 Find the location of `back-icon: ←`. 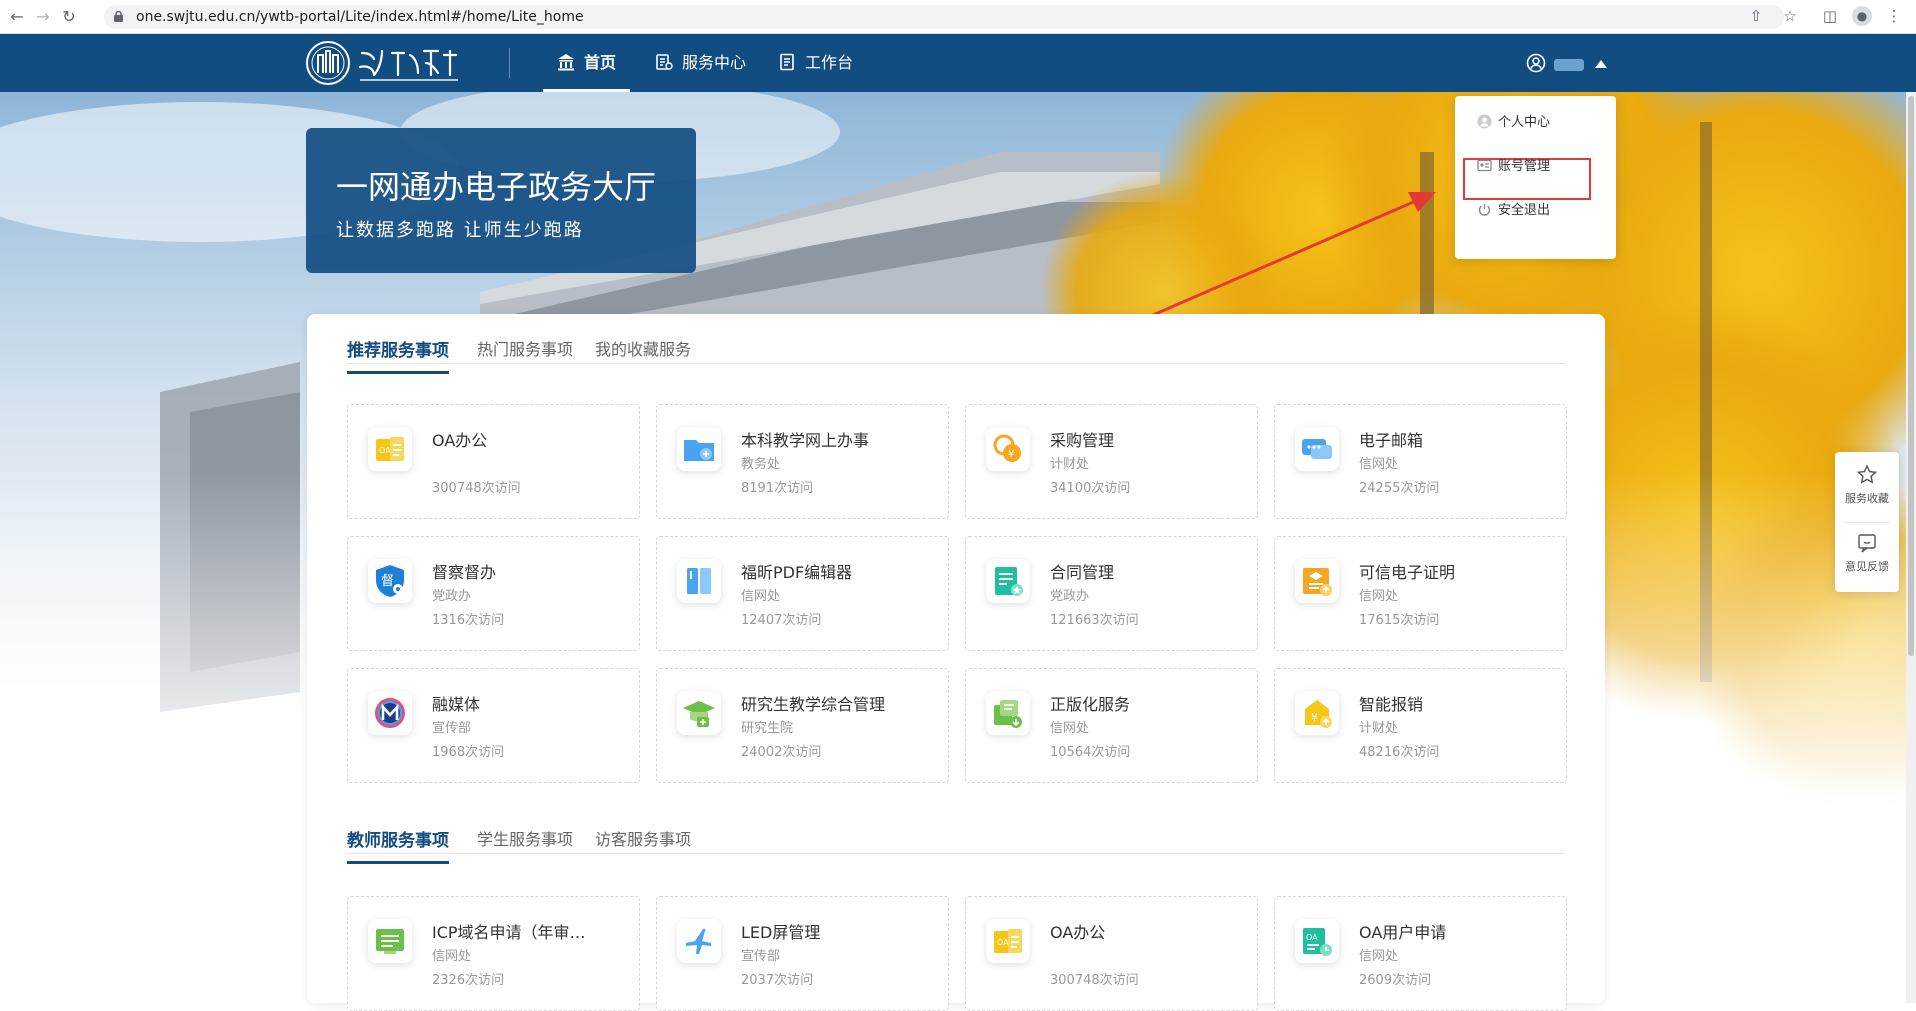

back-icon: ← is located at coordinates (17, 17).